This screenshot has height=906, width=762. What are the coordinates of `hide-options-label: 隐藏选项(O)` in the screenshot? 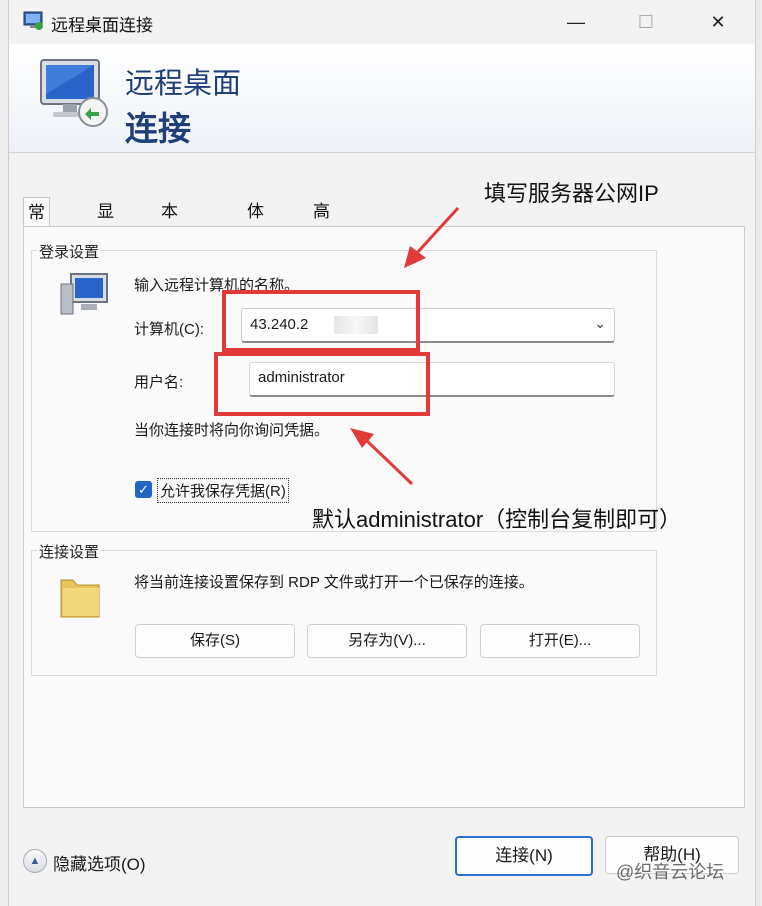 It's located at (99, 864).